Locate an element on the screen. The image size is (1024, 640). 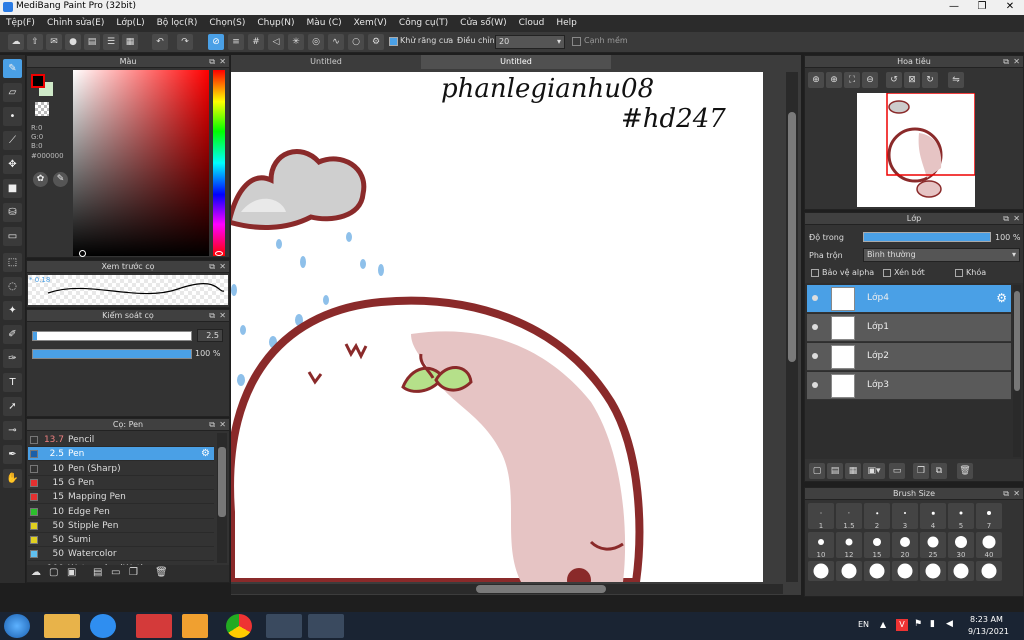
primary-color-swatch is located at coordinates (38, 81).